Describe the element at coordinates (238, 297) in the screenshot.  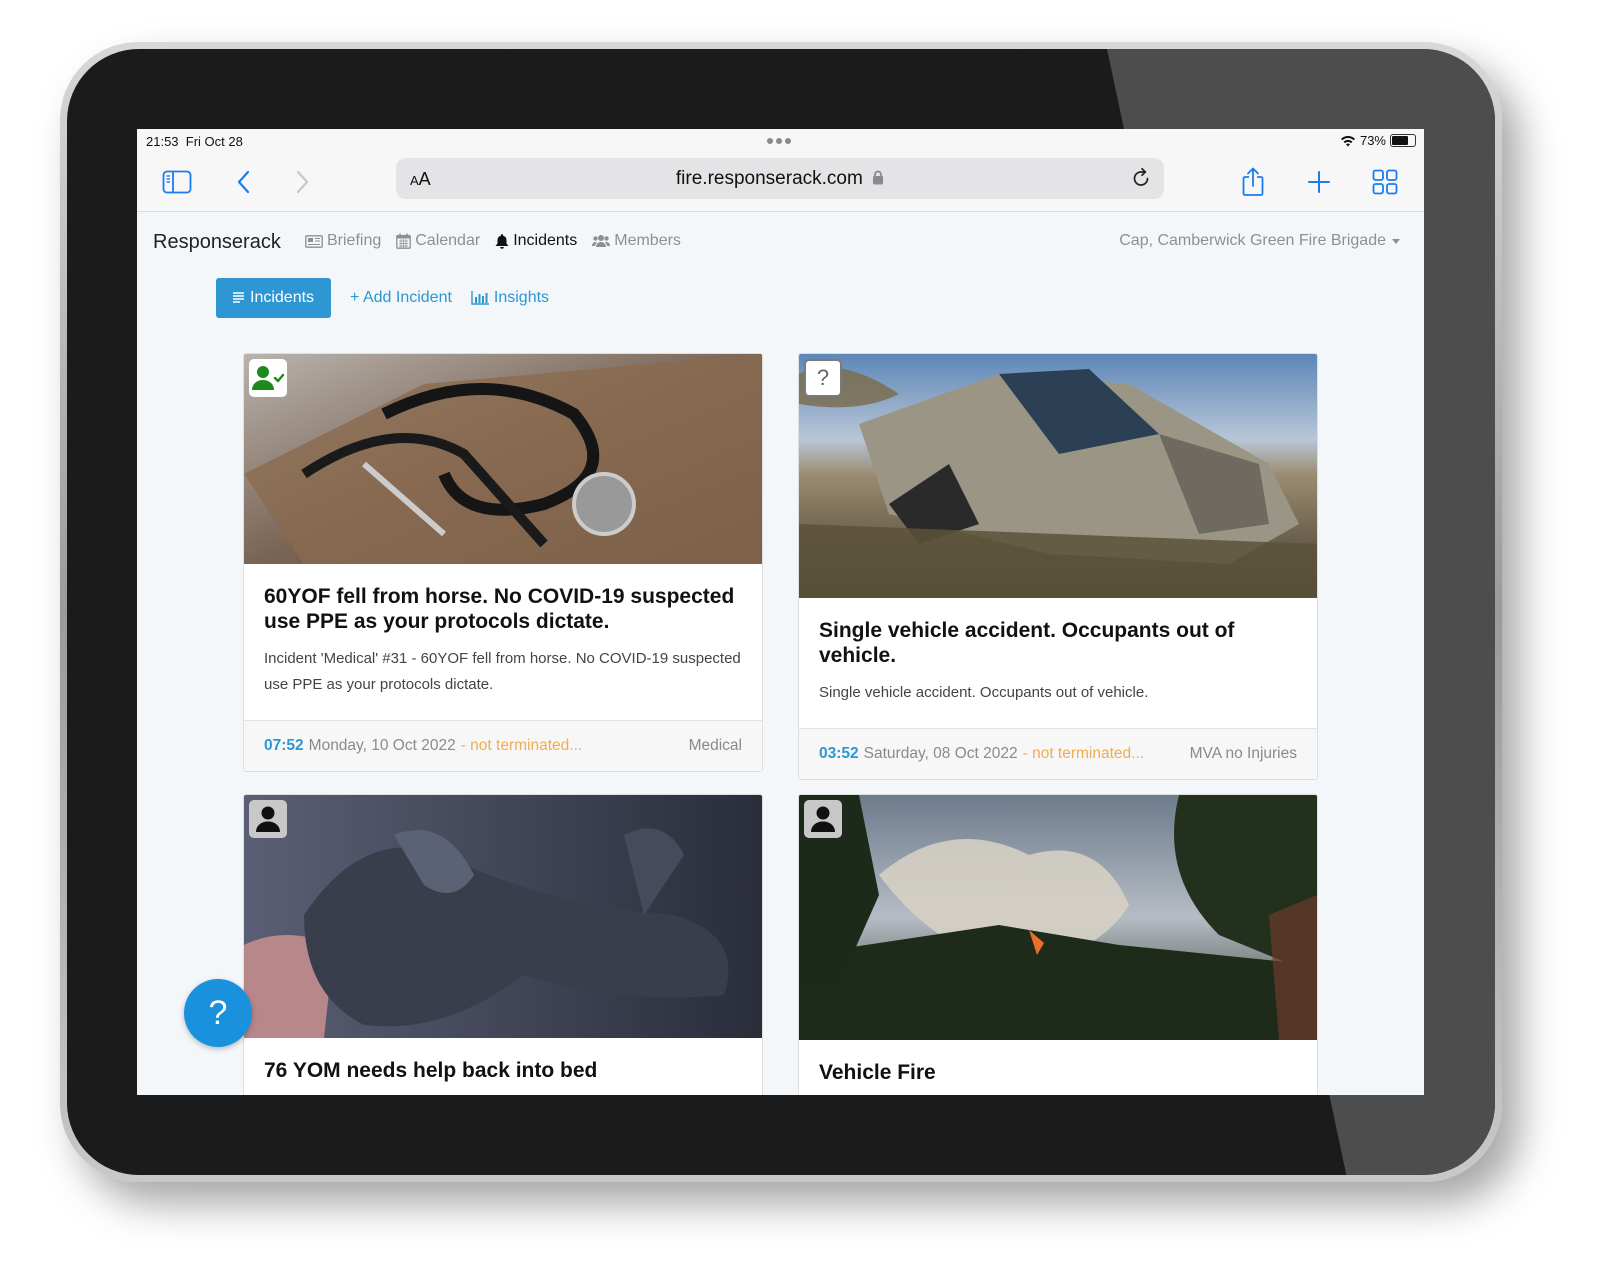
I see `list-icon` at that location.